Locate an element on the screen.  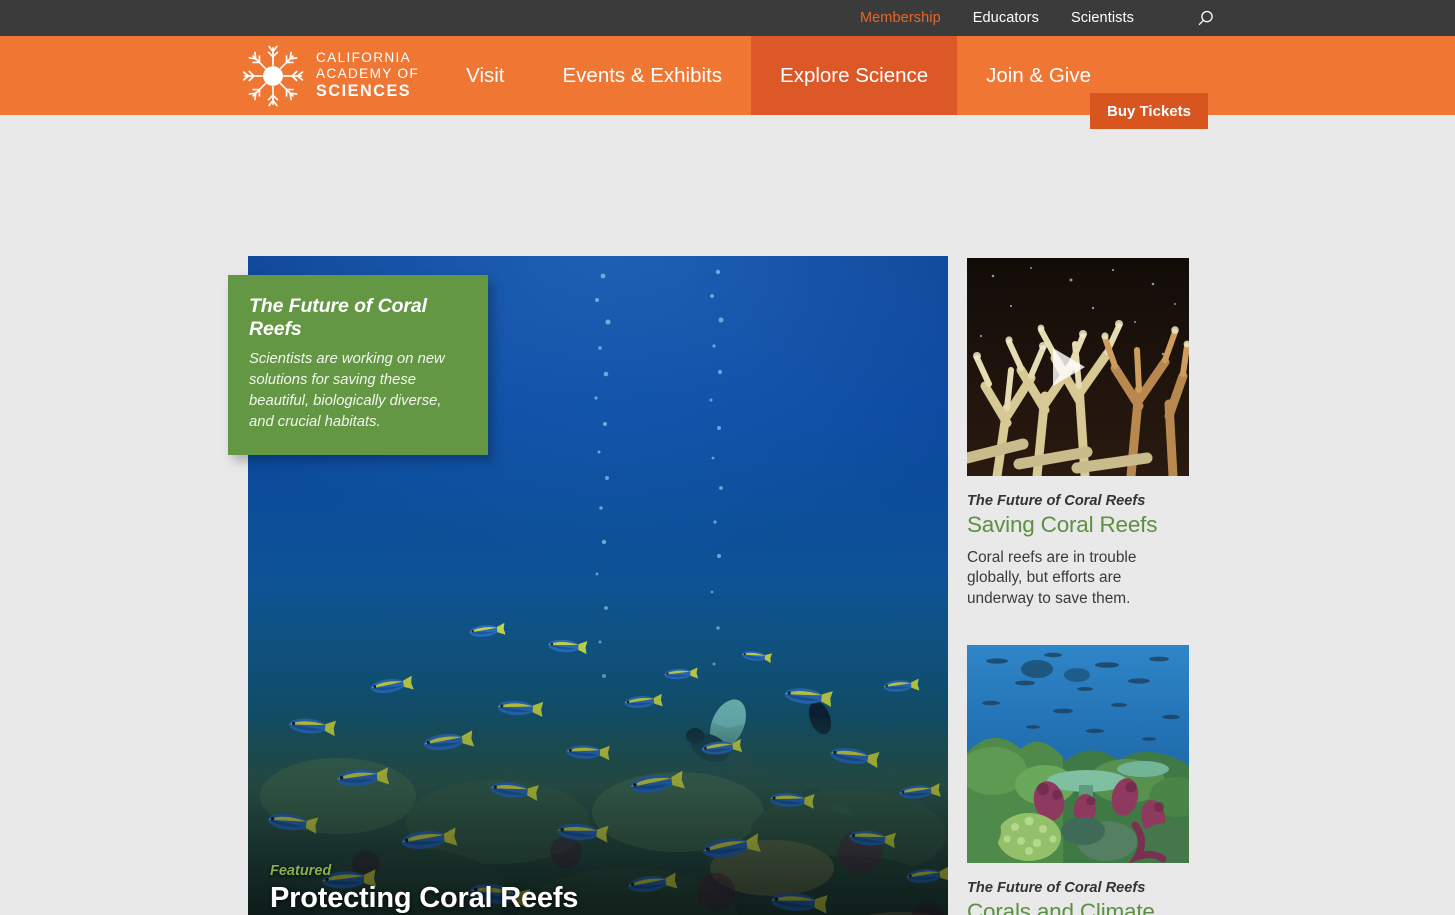
brand-line-1: CALIFORNIA is located at coordinates (364, 57).